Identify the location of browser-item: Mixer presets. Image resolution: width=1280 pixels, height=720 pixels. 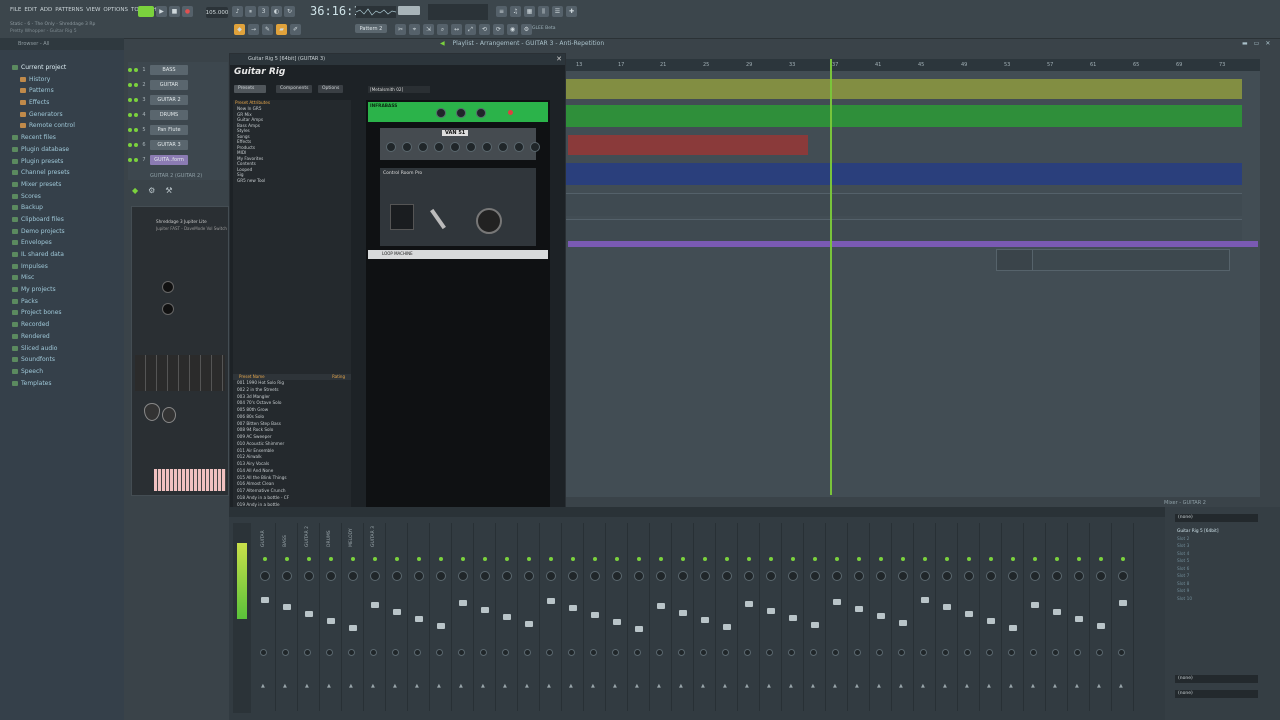
(68, 185).